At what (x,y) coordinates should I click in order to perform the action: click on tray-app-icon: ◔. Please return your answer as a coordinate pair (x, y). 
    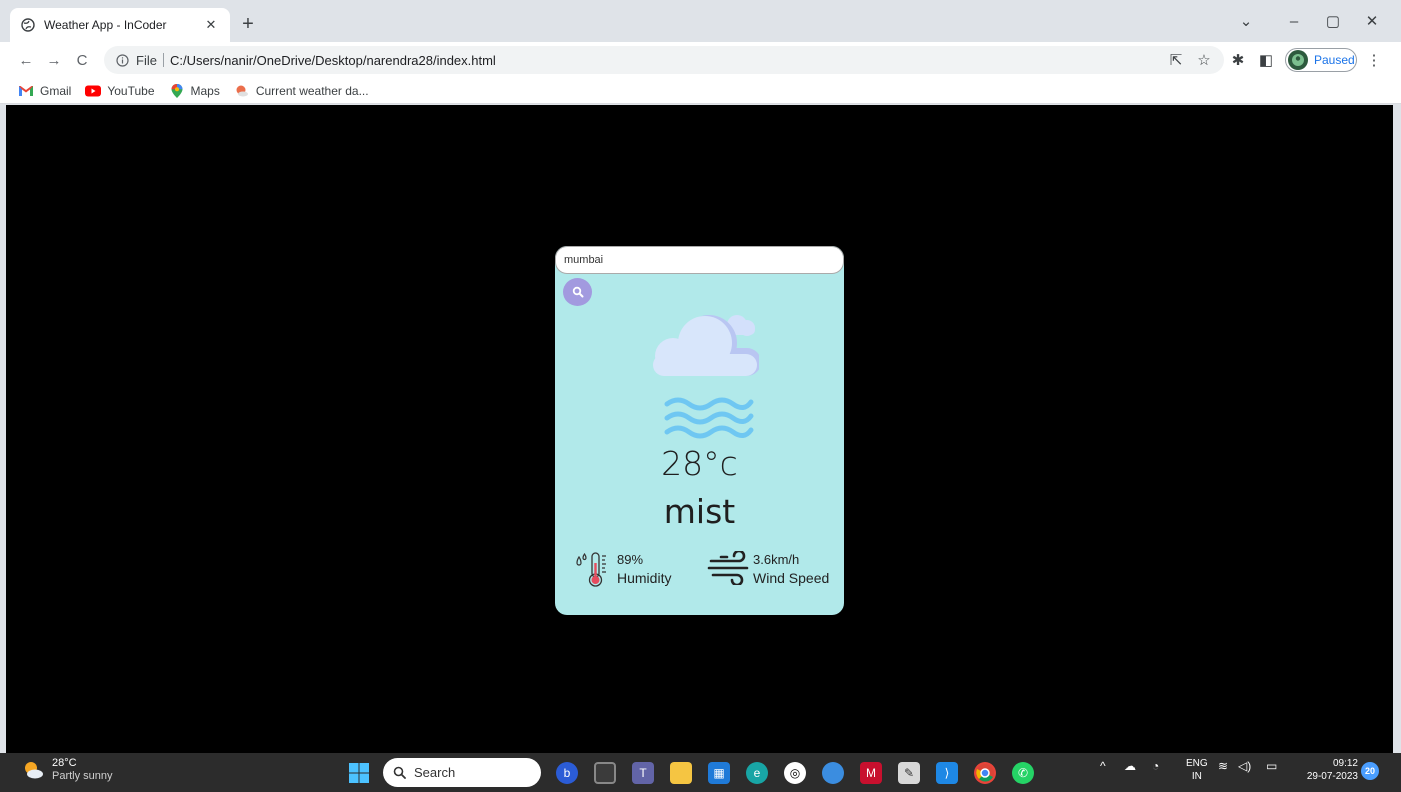
    Looking at the image, I should click on (1155, 766).